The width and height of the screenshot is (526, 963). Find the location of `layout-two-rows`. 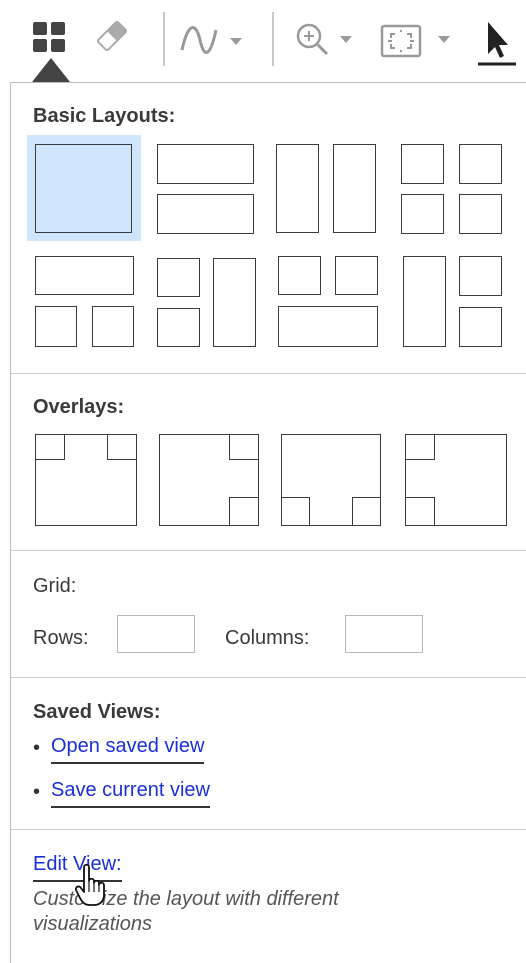

layout-two-rows is located at coordinates (206, 188).